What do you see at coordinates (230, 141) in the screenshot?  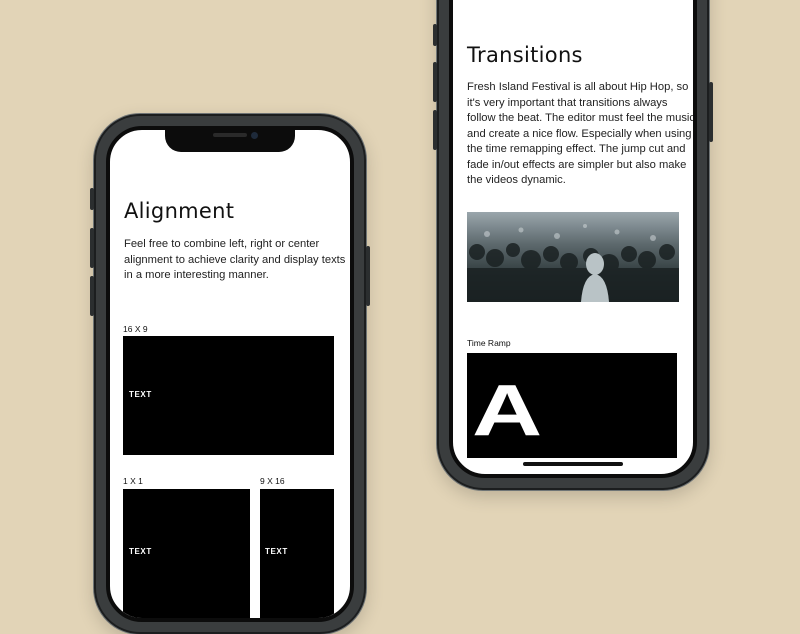 I see `phone-notch` at bounding box center [230, 141].